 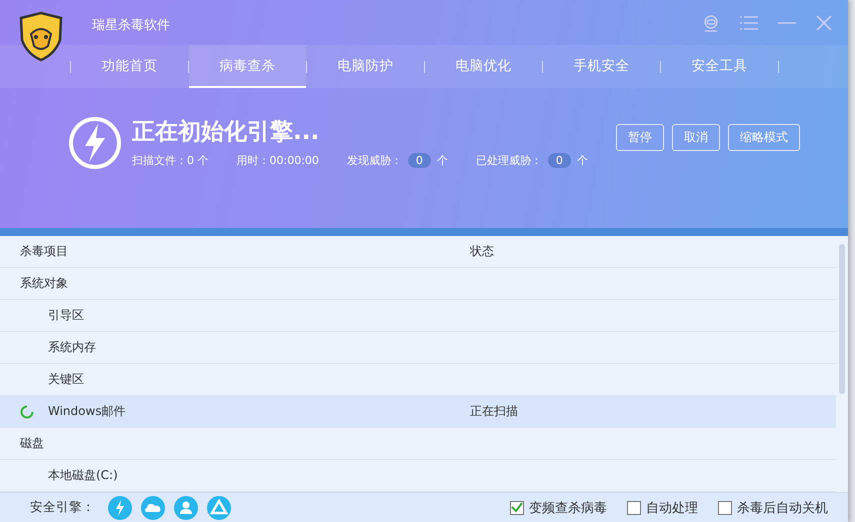 What do you see at coordinates (559, 160) in the screenshot?
I see `handled-count: 0` at bounding box center [559, 160].